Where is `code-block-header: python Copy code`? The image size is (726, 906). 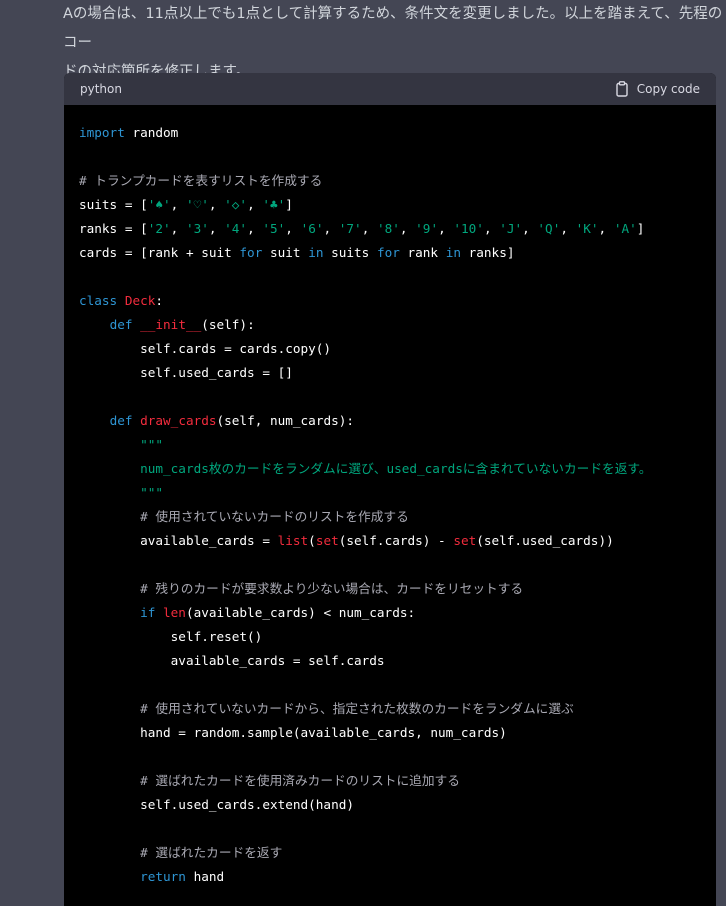 code-block-header: python Copy code is located at coordinates (390, 89).